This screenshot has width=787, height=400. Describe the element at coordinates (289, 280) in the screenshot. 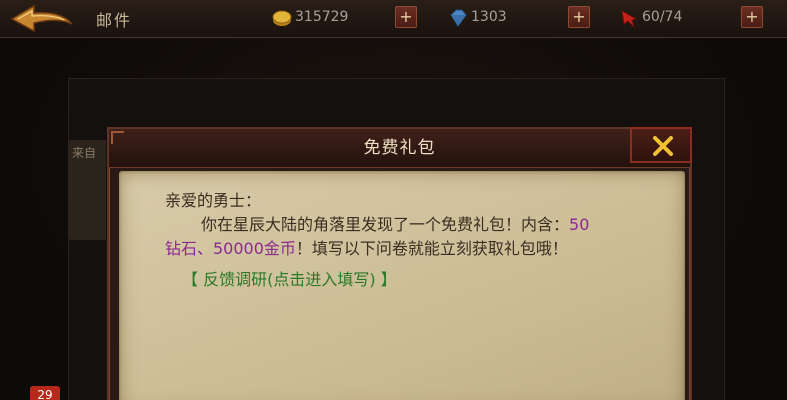

I see `survey-link: 【 反馈调研(点击进入填写) 】` at that location.